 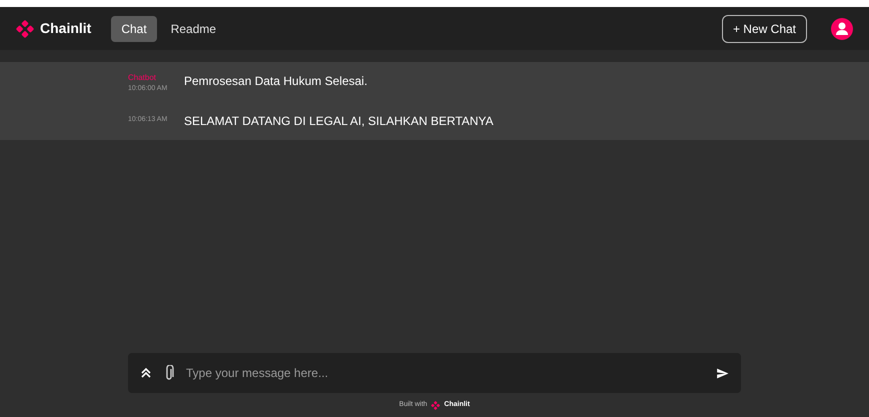 What do you see at coordinates (193, 29) in the screenshot?
I see `nav-tab: Readme` at bounding box center [193, 29].